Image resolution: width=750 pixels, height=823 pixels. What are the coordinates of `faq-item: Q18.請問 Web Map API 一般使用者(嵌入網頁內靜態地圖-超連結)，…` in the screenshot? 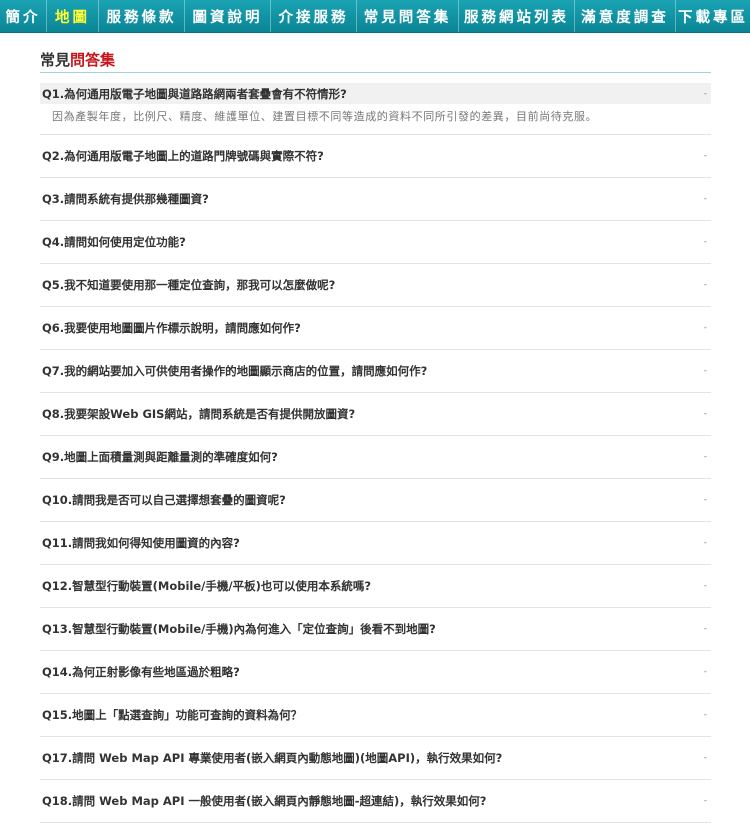 It's located at (375, 806).